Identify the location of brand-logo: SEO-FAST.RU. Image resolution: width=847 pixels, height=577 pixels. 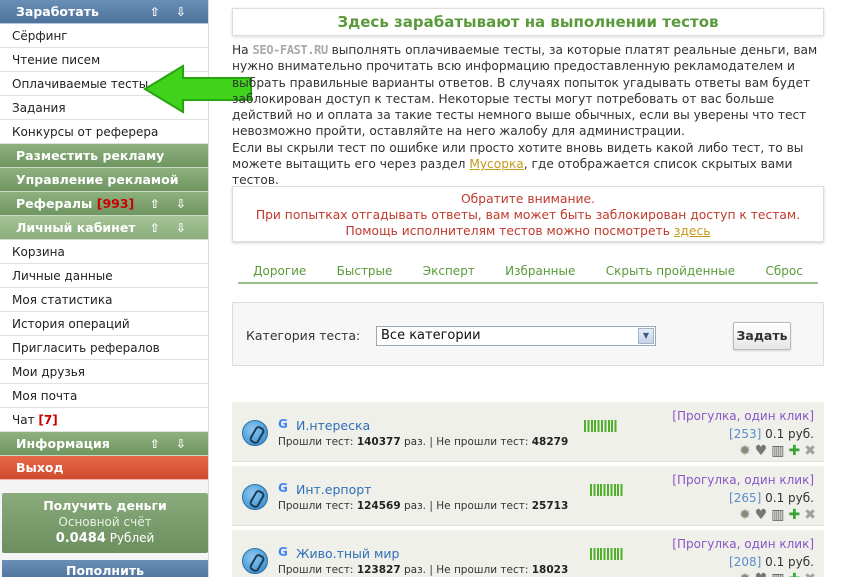
(290, 50).